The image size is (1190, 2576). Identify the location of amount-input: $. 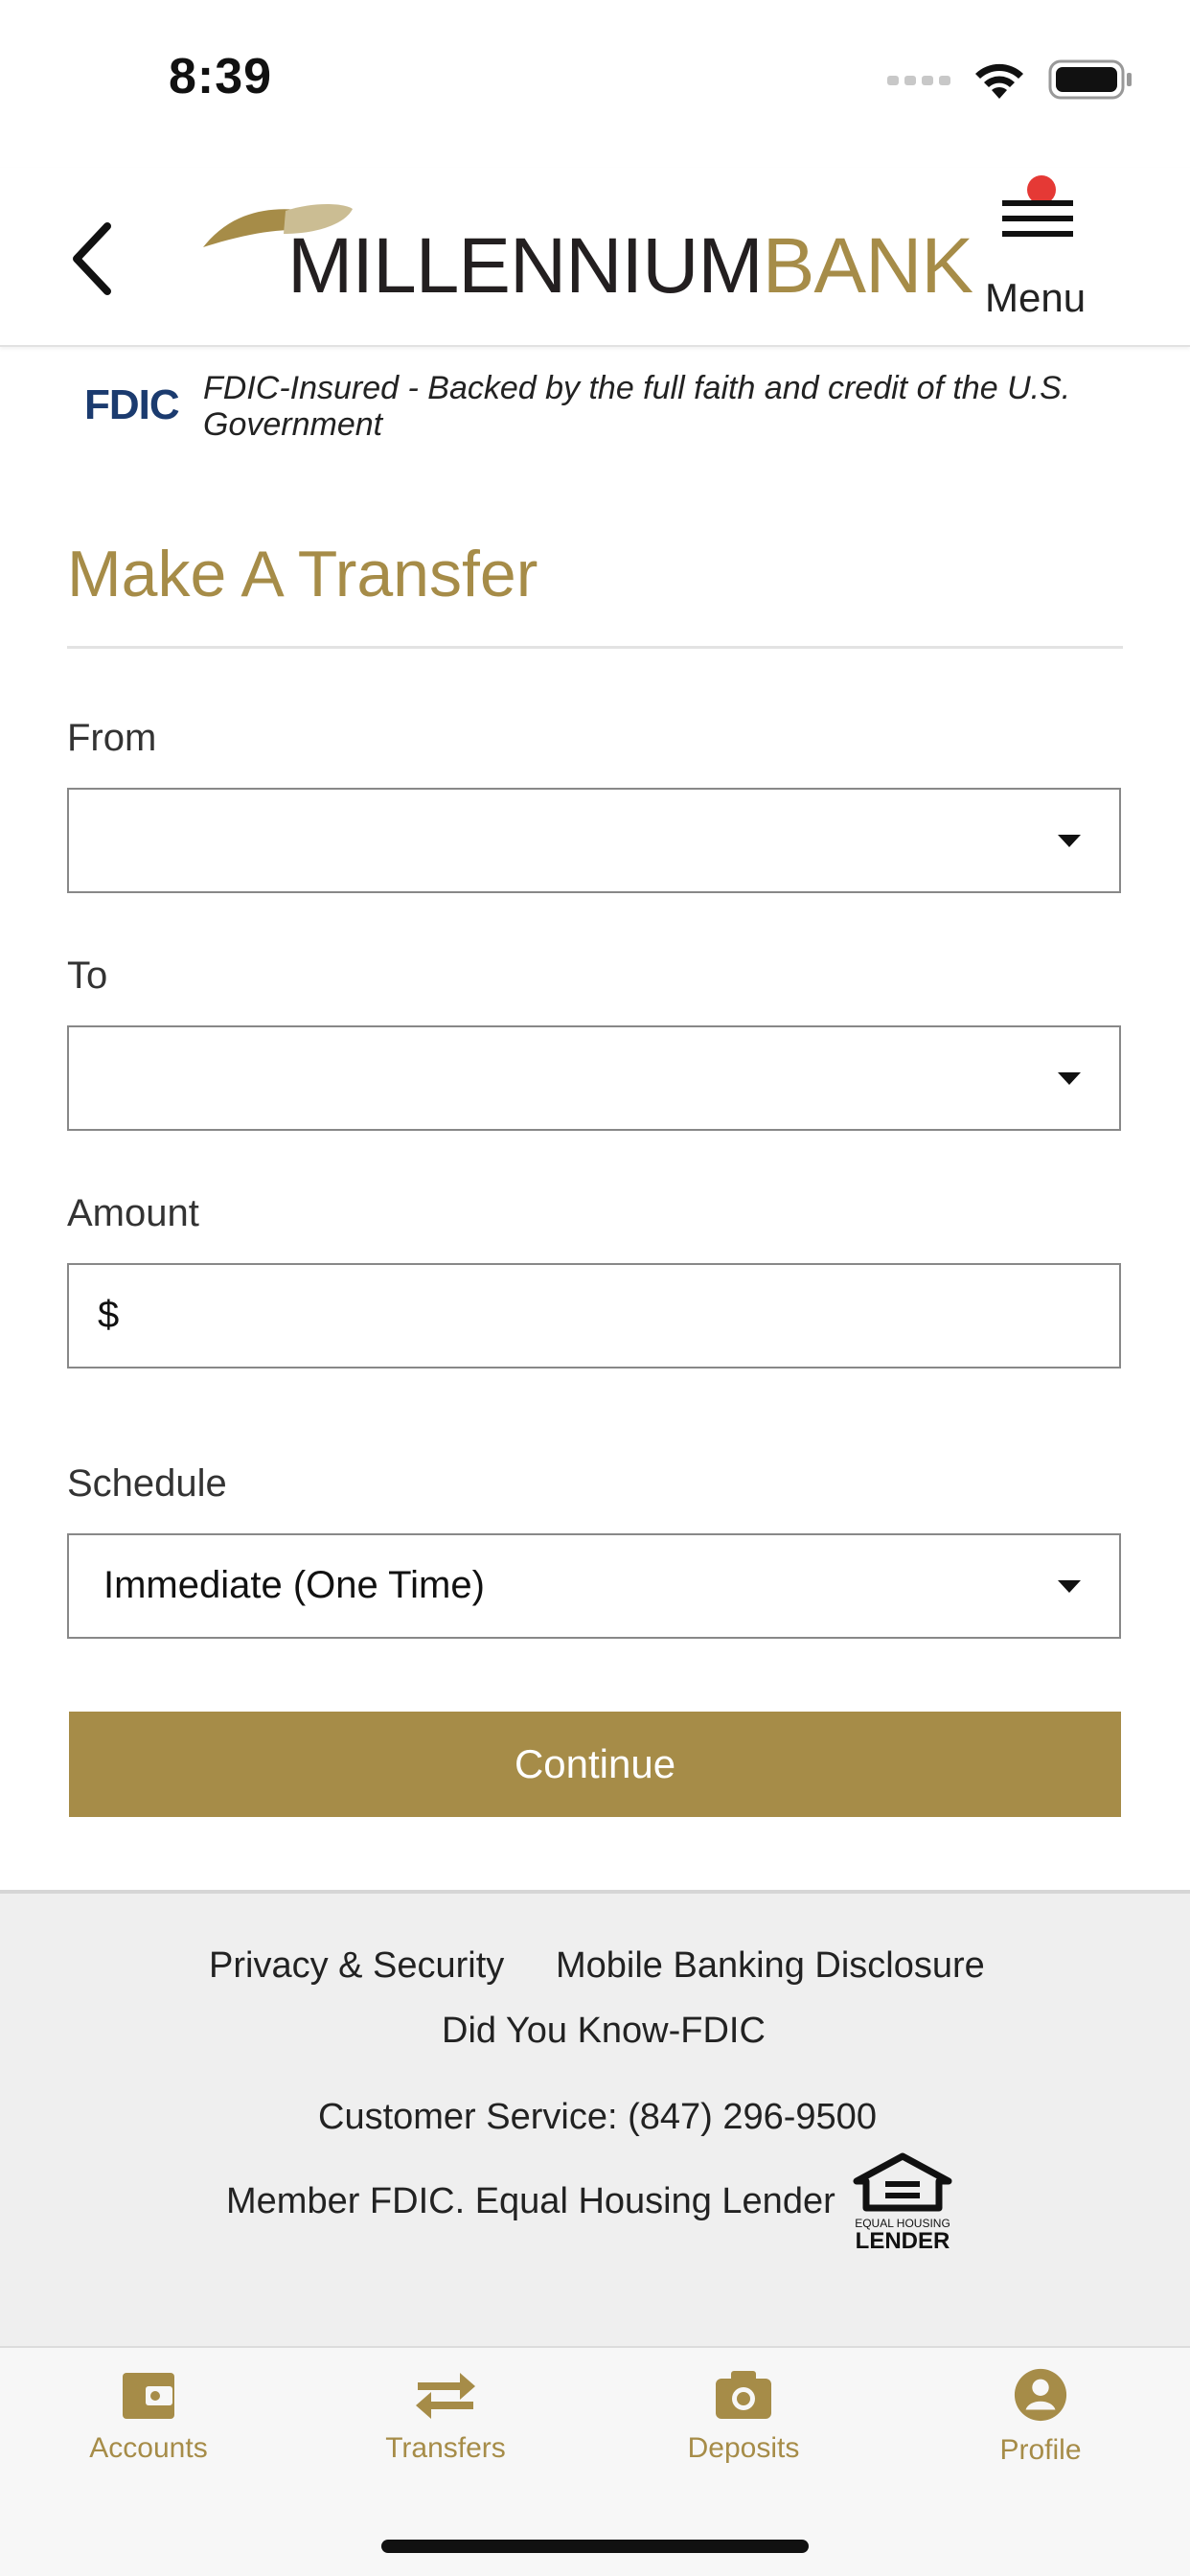
(594, 1315).